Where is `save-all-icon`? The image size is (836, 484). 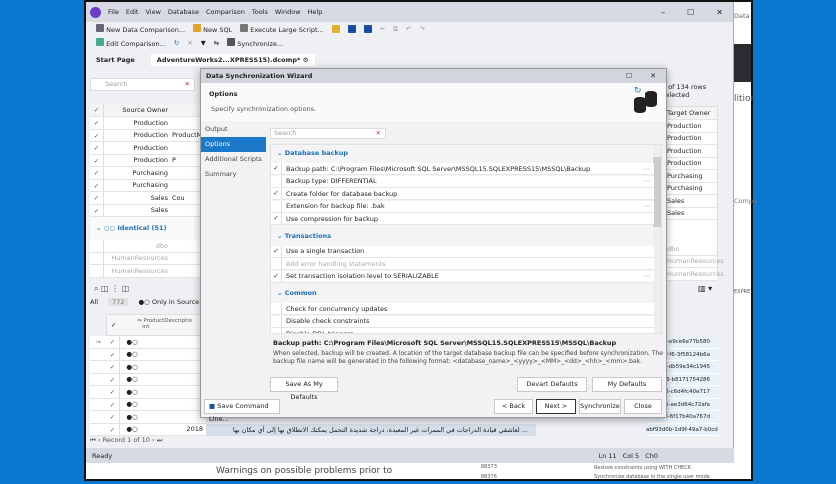
save-all-icon is located at coordinates (367, 29).